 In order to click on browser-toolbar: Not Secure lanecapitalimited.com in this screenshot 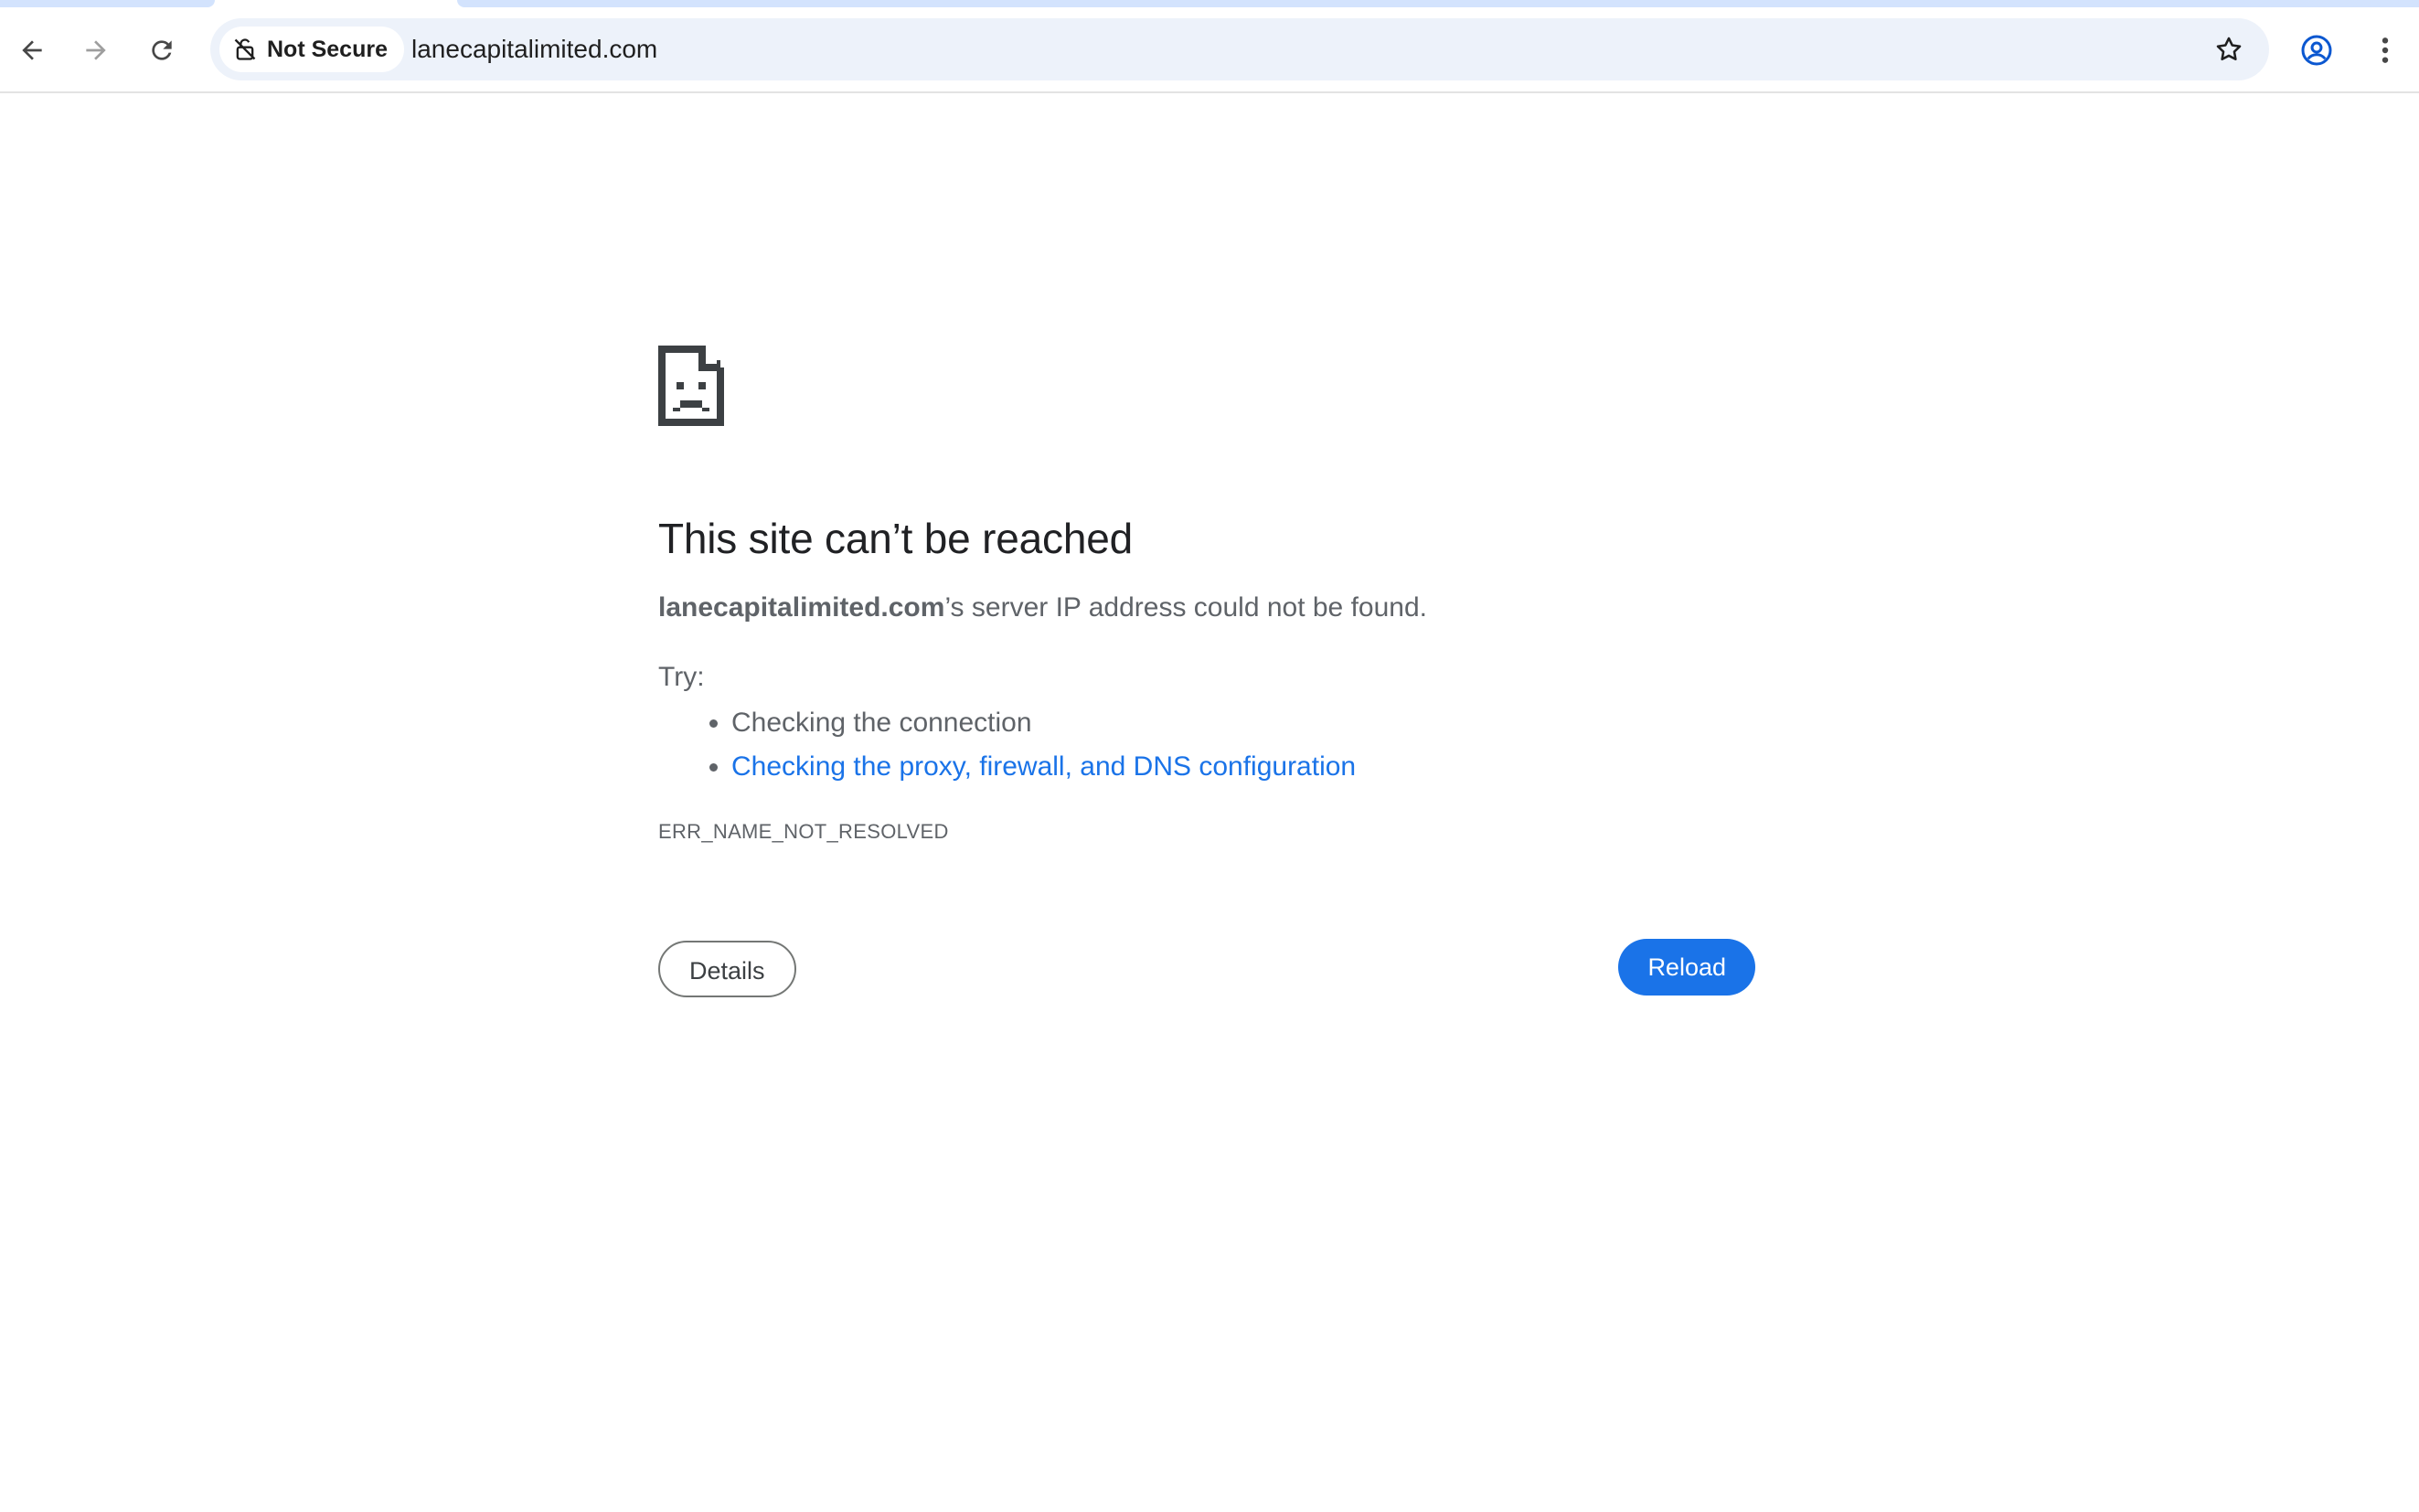, I will do `click(1209, 50)`.